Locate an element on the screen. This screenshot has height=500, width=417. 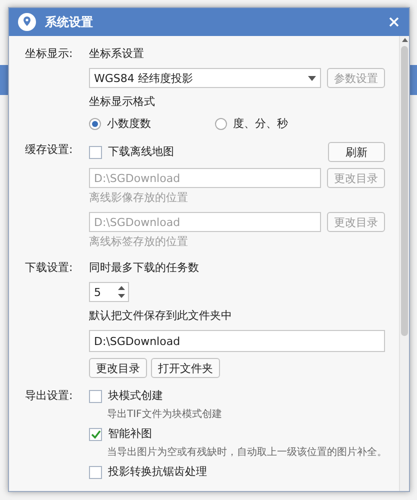
hint-text: 离线标签存放的位置 is located at coordinates (139, 242).